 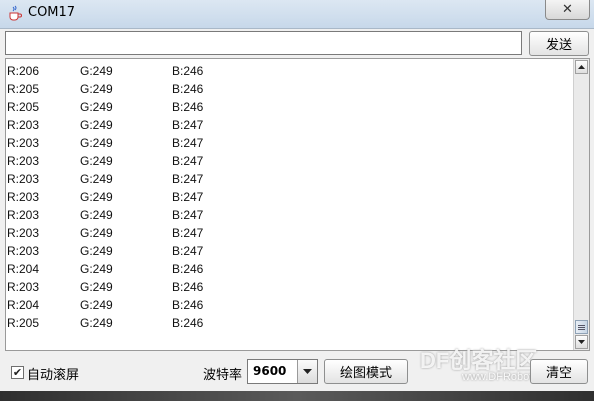 I want to click on scroll-thumb, so click(x=581, y=327).